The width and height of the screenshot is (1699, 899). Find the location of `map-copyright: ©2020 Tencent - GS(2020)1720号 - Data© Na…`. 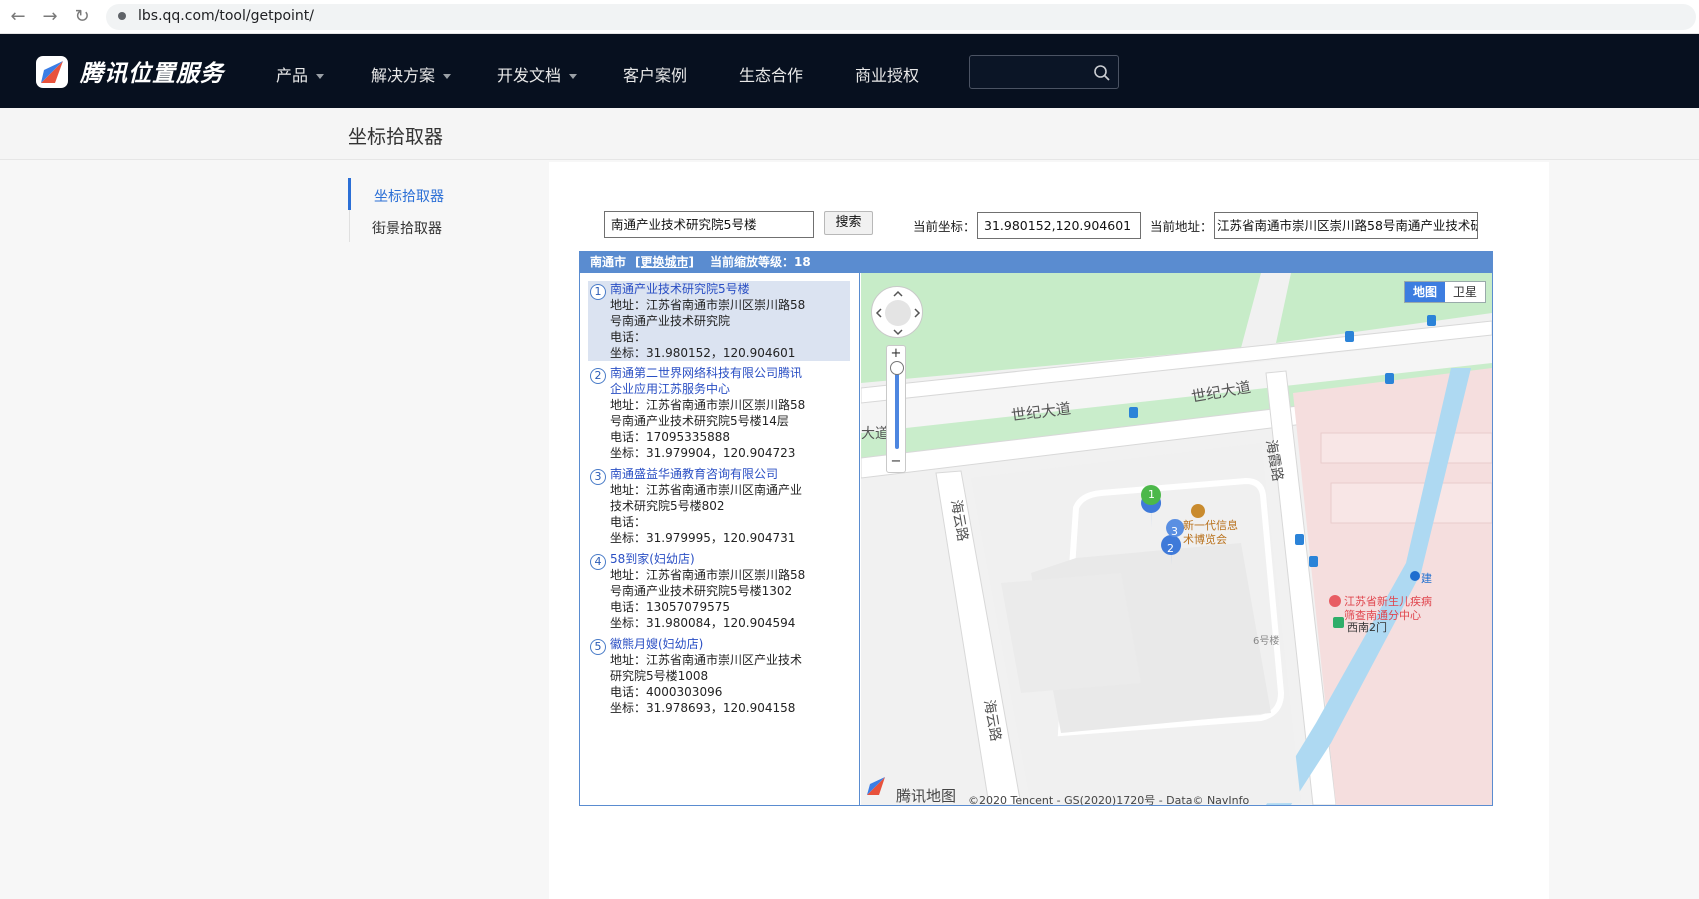

map-copyright: ©2020 Tencent - GS(2020)1720号 - Data© Na… is located at coordinates (1109, 799).